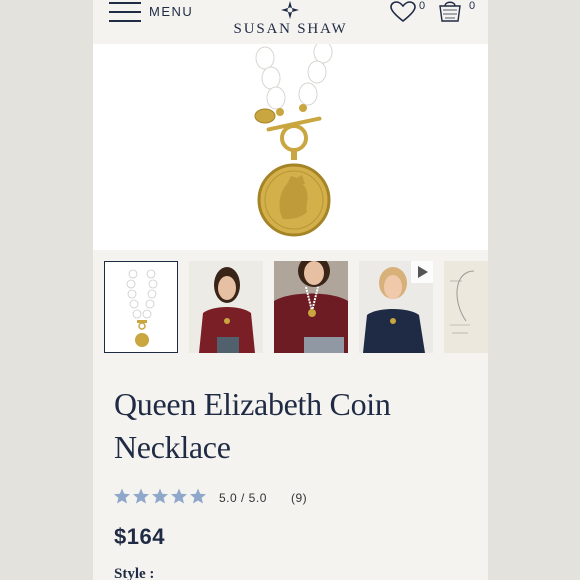 The width and height of the screenshot is (580, 580). Describe the element at coordinates (403, 12) in the screenshot. I see `wishlist-heart-icon` at that location.